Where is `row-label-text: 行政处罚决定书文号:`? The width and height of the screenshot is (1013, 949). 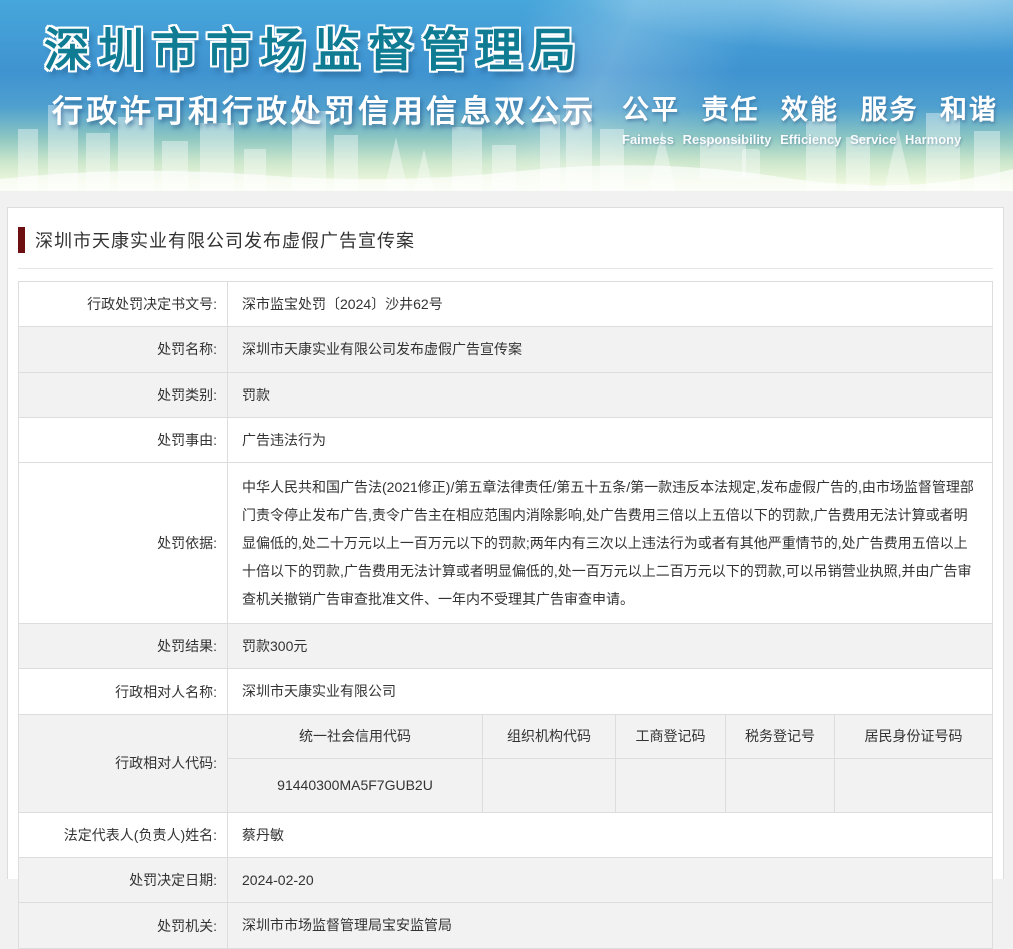 row-label-text: 行政处罚决定书文号: is located at coordinates (152, 304).